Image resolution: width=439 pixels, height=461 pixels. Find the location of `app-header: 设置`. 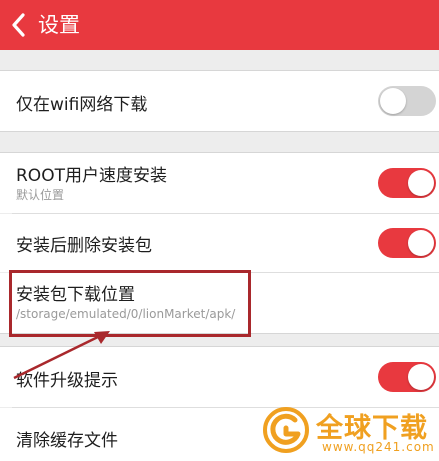

app-header: 设置 is located at coordinates (219, 25).